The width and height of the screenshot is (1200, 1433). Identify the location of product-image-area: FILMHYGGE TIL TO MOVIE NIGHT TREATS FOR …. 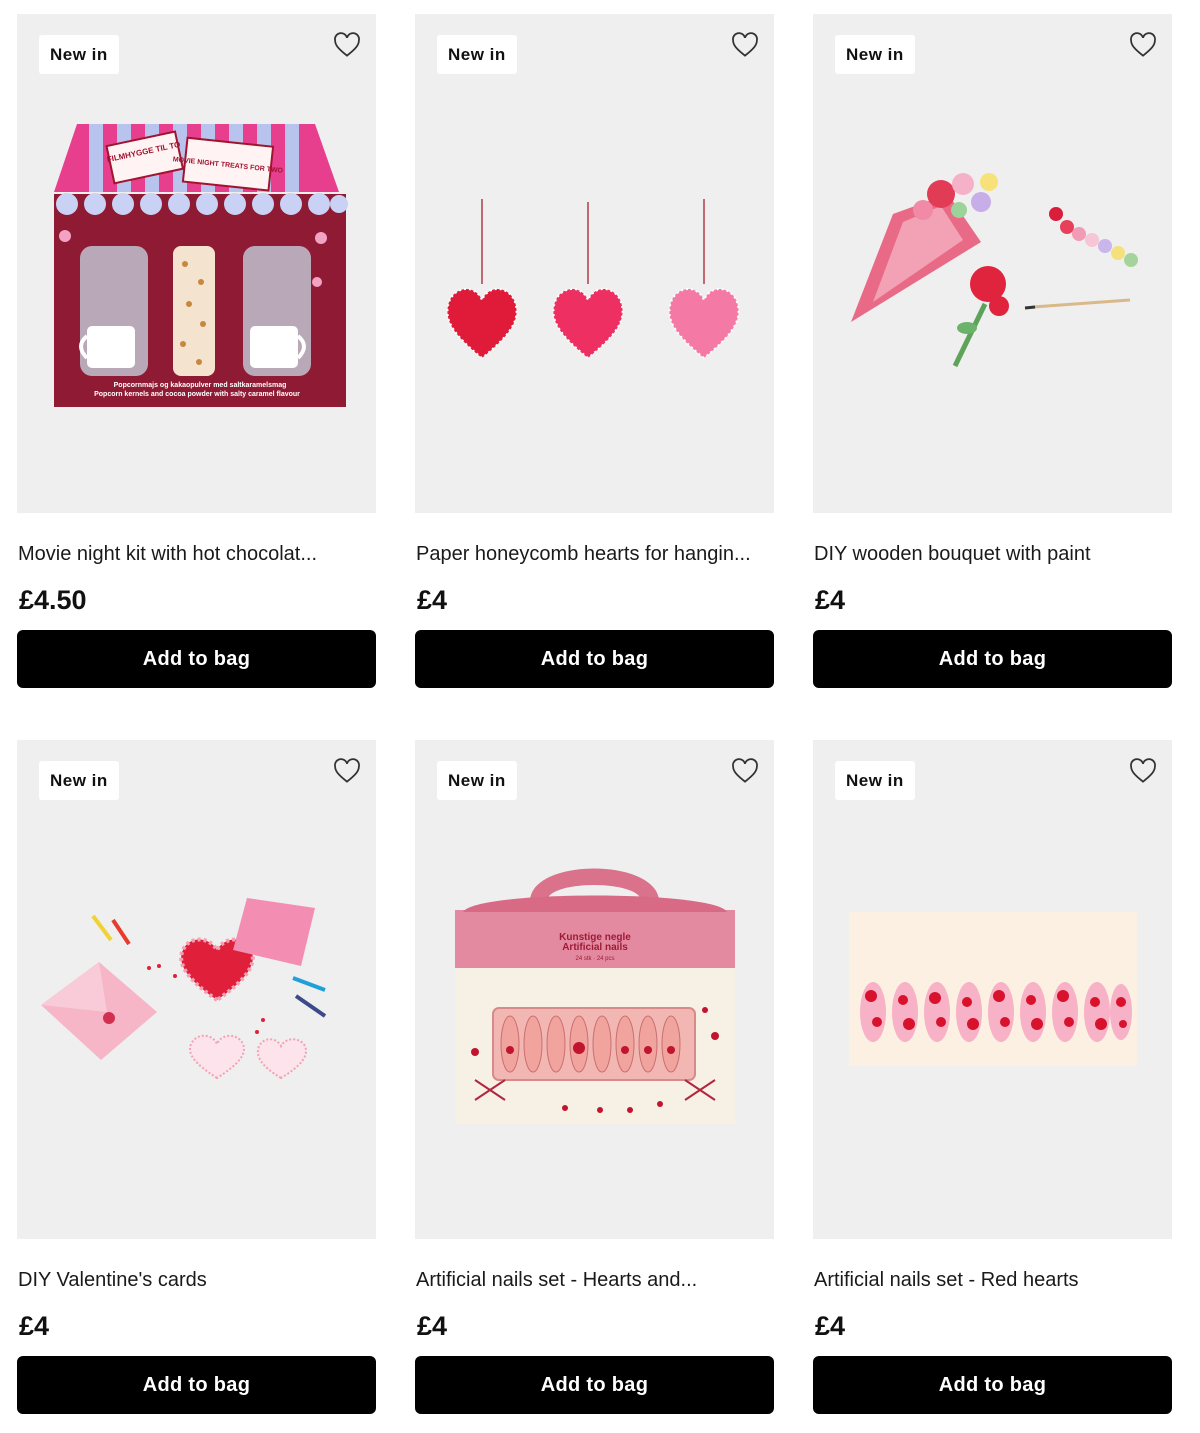
(196, 263).